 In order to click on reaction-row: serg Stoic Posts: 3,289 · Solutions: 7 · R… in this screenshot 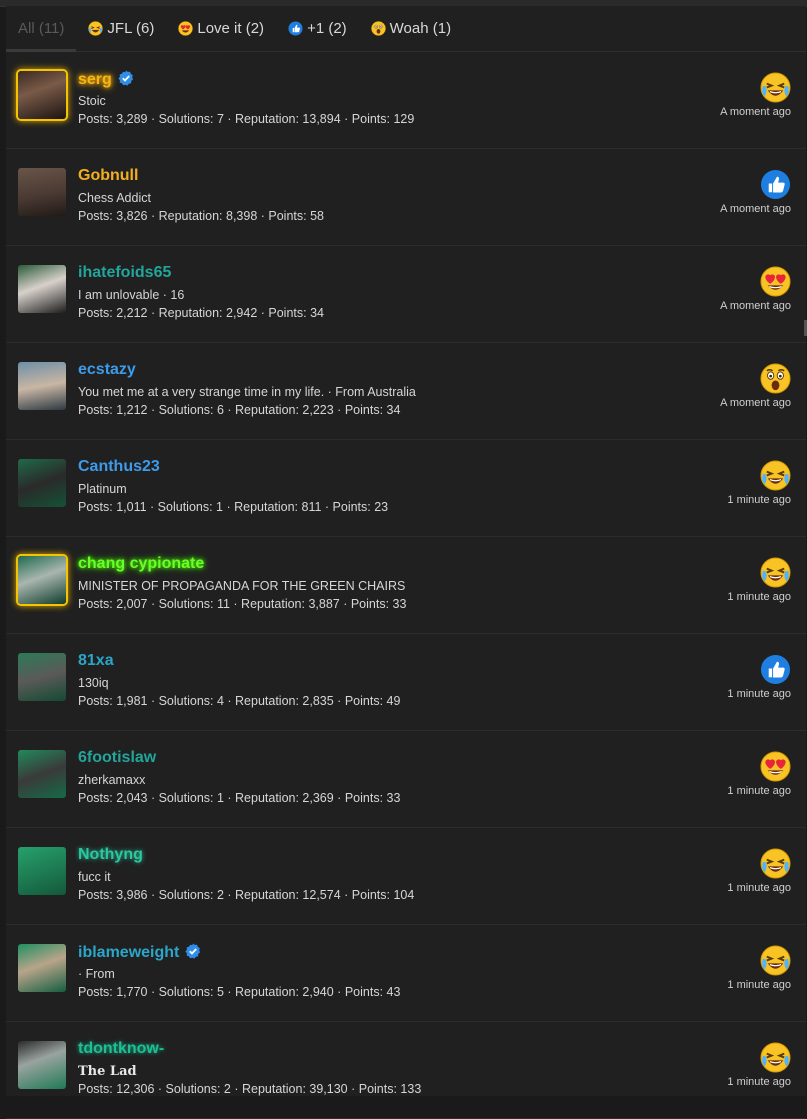, I will do `click(406, 100)`.